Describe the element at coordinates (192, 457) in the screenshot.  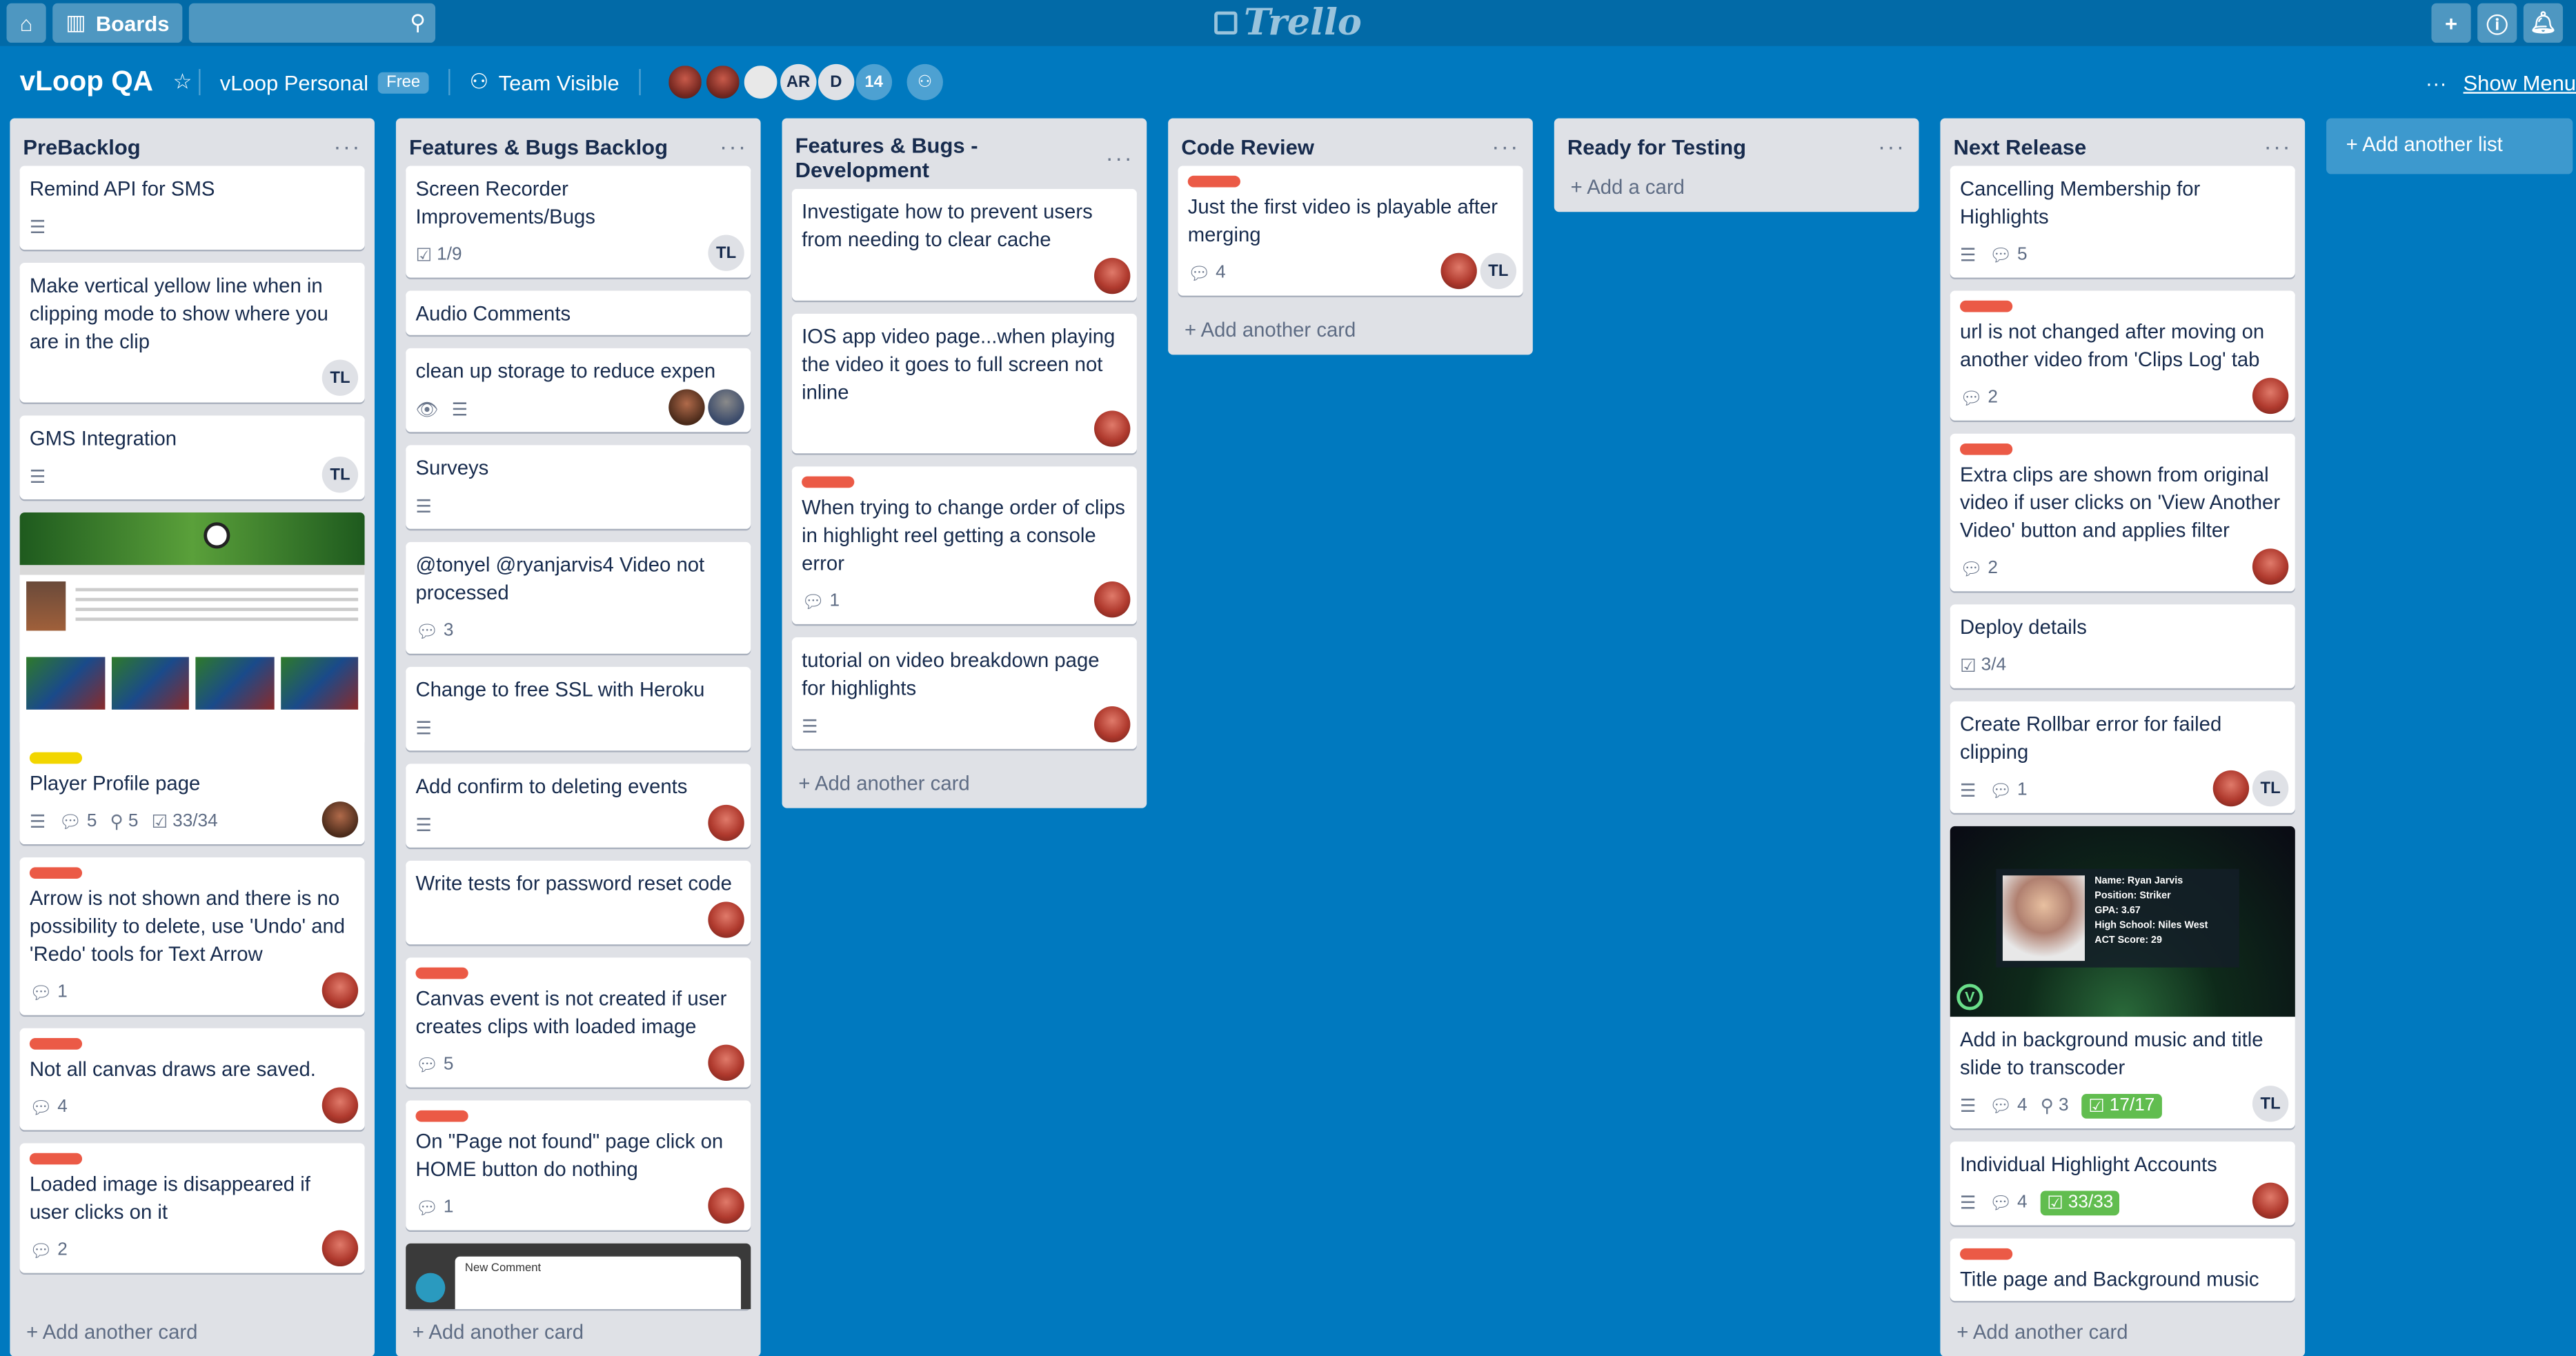
I see `card: GMS Integration ☰ TL` at that location.